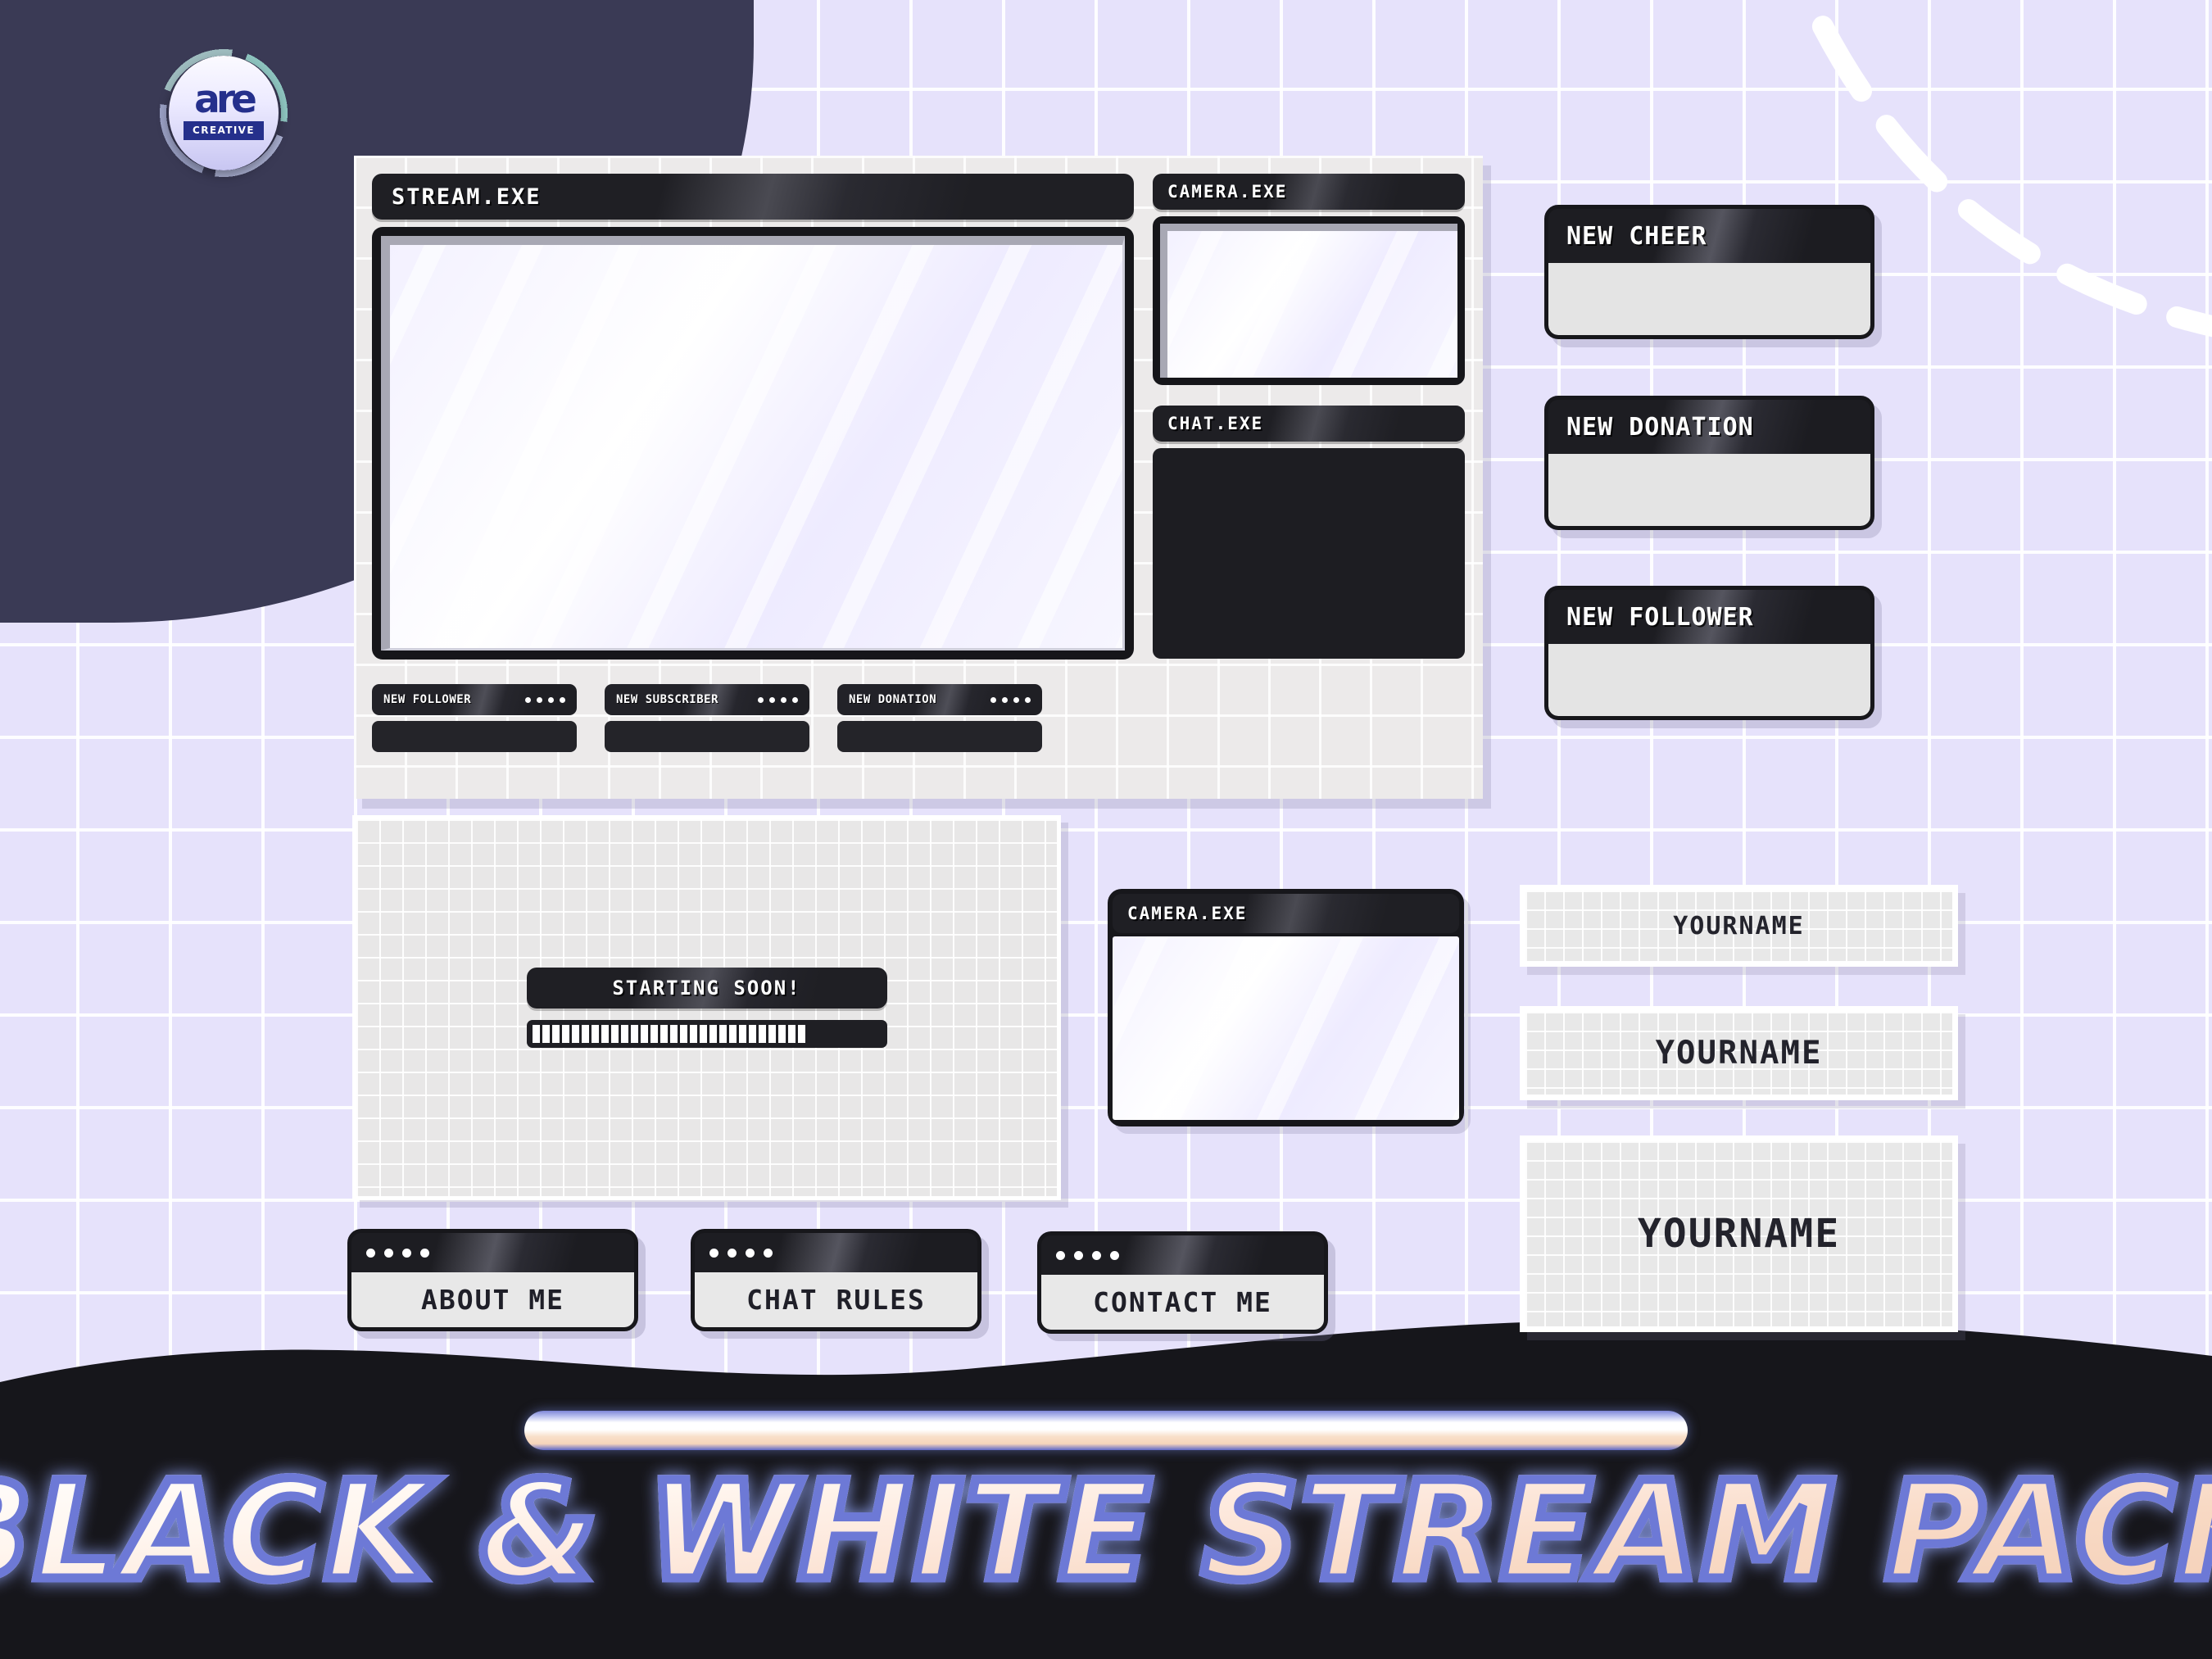 This screenshot has width=2212, height=1659. What do you see at coordinates (1106, 1430) in the screenshot?
I see `footer-decorative-pill` at bounding box center [1106, 1430].